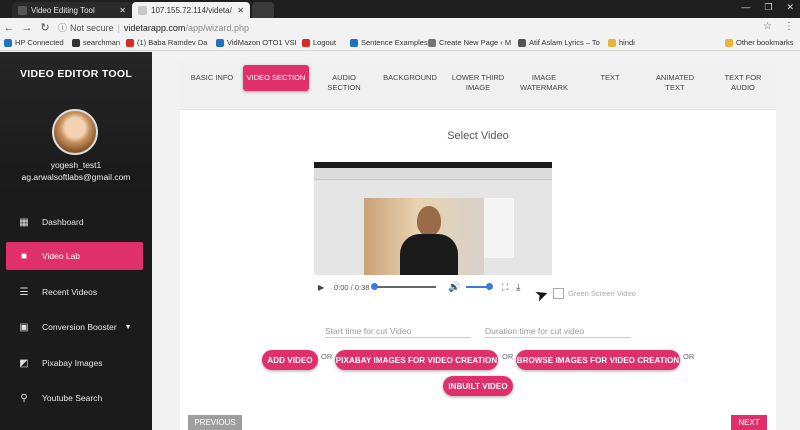  What do you see at coordinates (759, 42) in the screenshot?
I see `bookmark-item: Other bookmarks` at bounding box center [759, 42].